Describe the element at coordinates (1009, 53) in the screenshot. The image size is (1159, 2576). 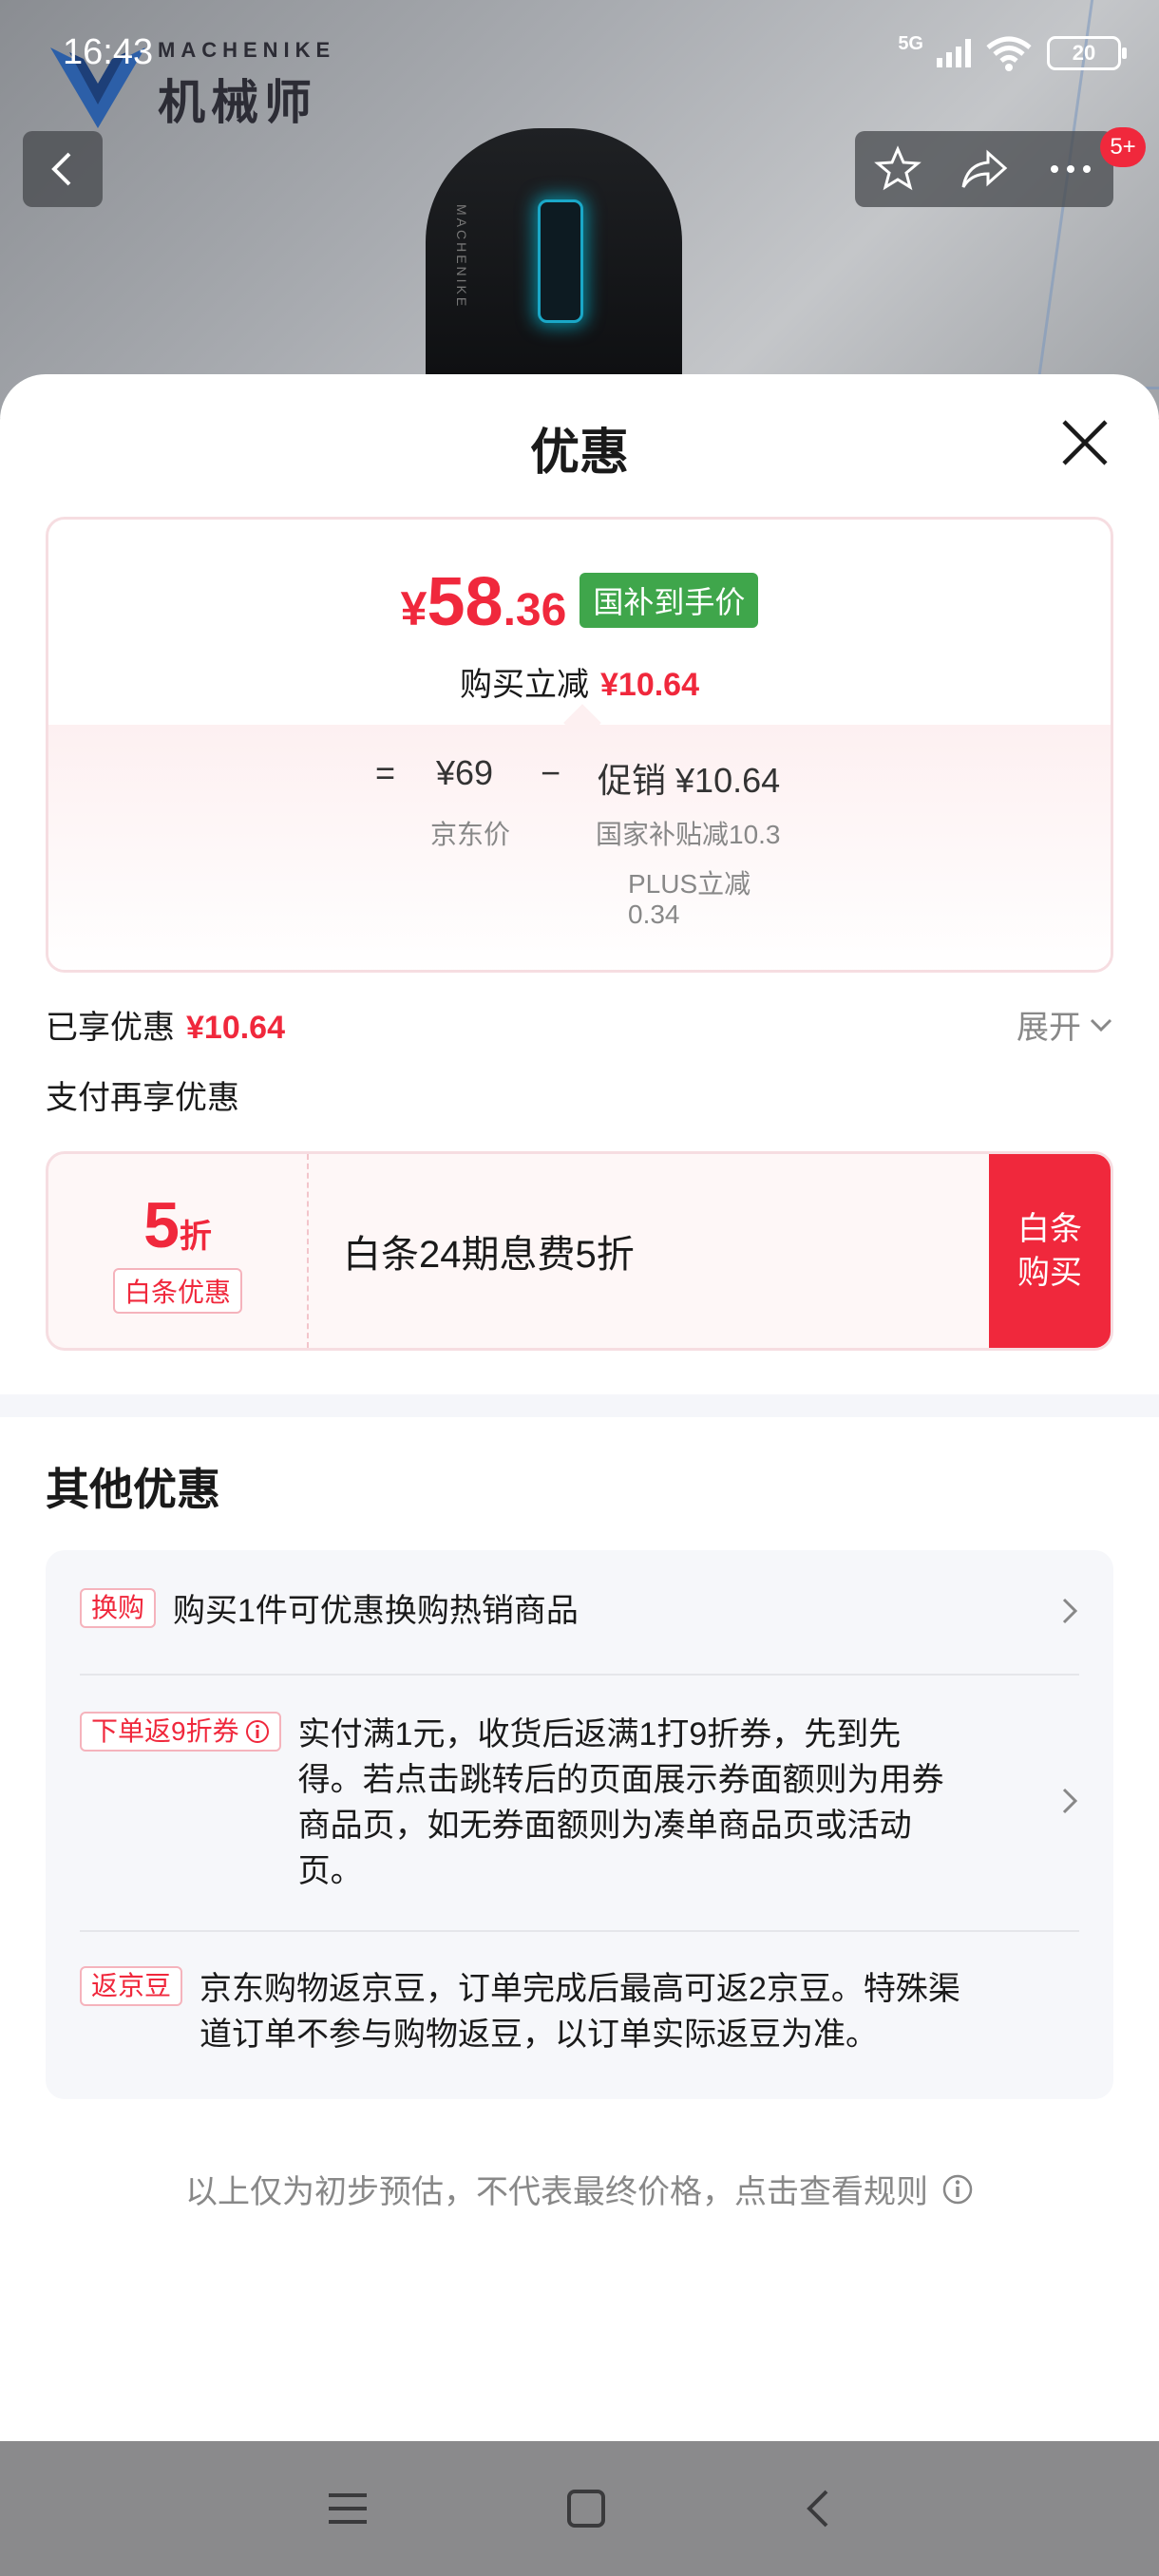
I see `wifi-icon` at that location.